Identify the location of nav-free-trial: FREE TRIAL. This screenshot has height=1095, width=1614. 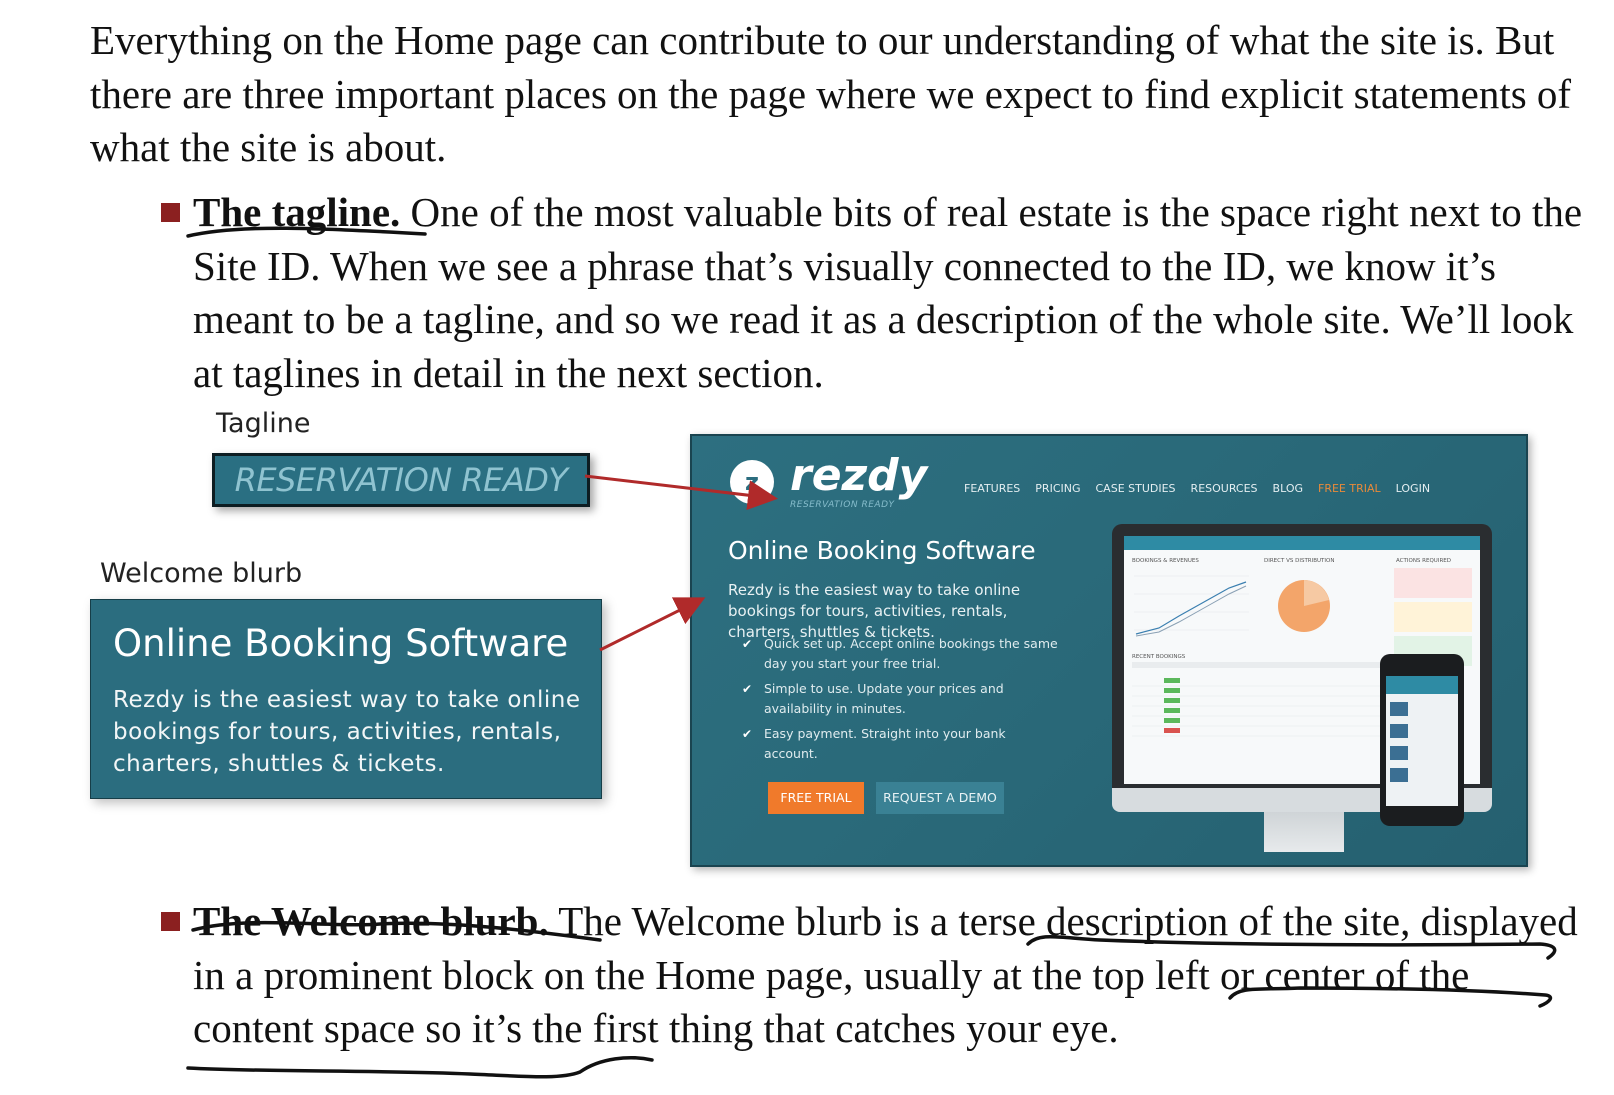
(1349, 488).